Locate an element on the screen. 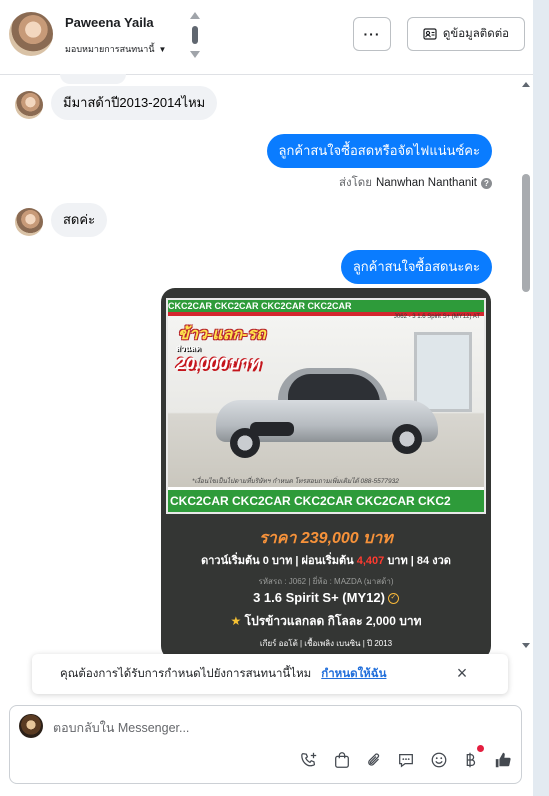 The height and width of the screenshot is (796, 549). model-name: 3 1.6 Spirit S+ (MY12) is located at coordinates (319, 597).